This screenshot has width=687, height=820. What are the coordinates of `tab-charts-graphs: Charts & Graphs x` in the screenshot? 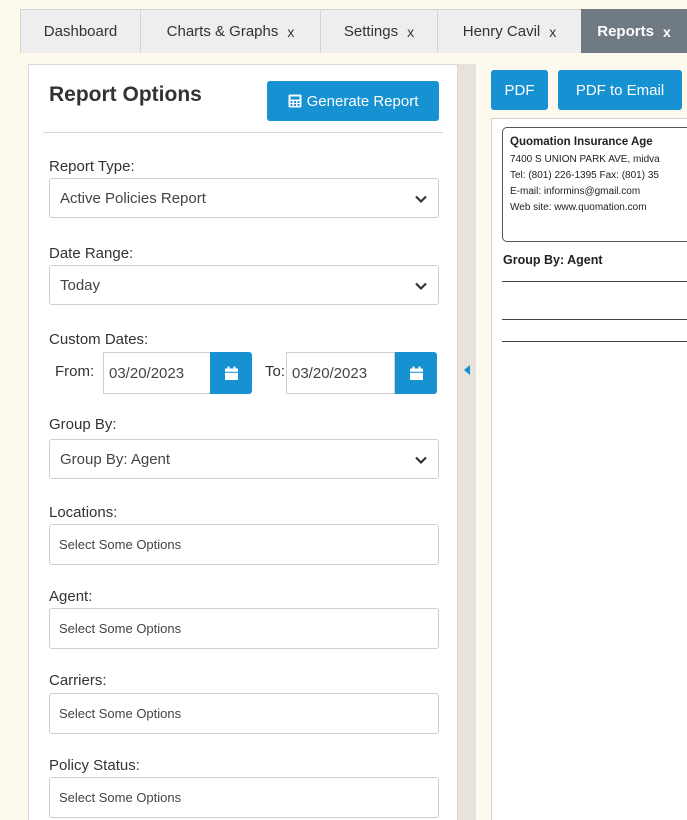 It's located at (230, 31).